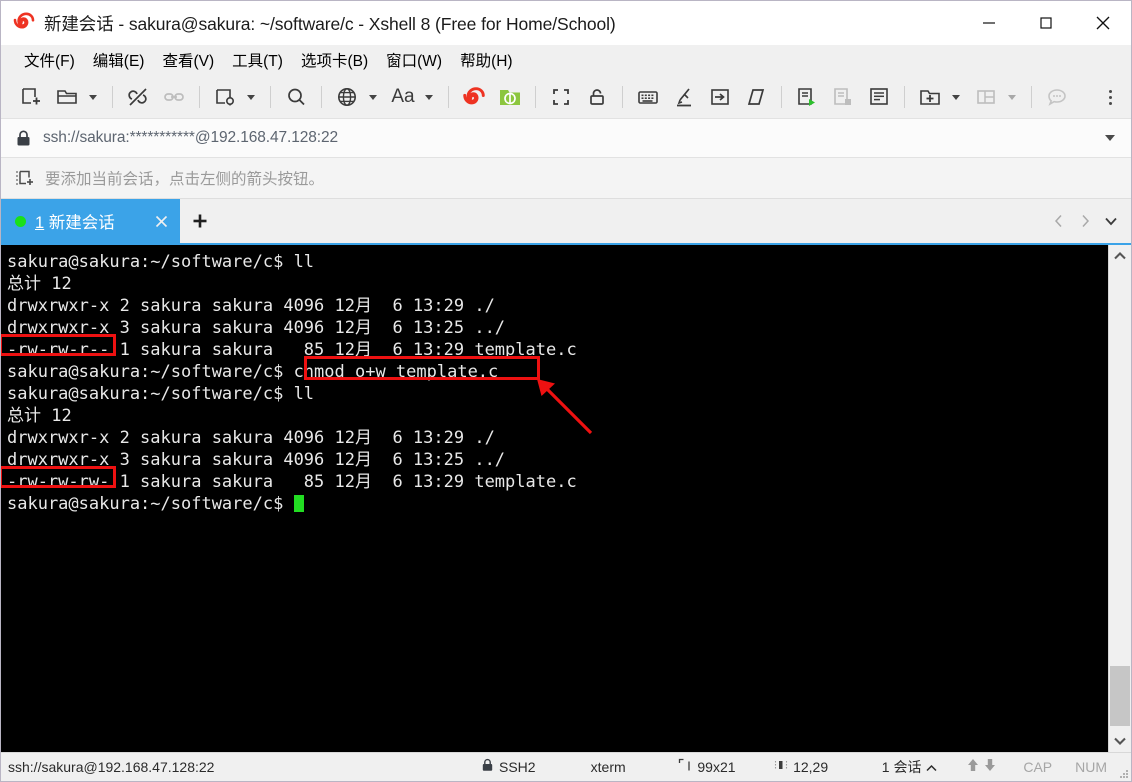 Image resolution: width=1132 pixels, height=782 pixels. I want to click on disconnect-icon, so click(138, 97).